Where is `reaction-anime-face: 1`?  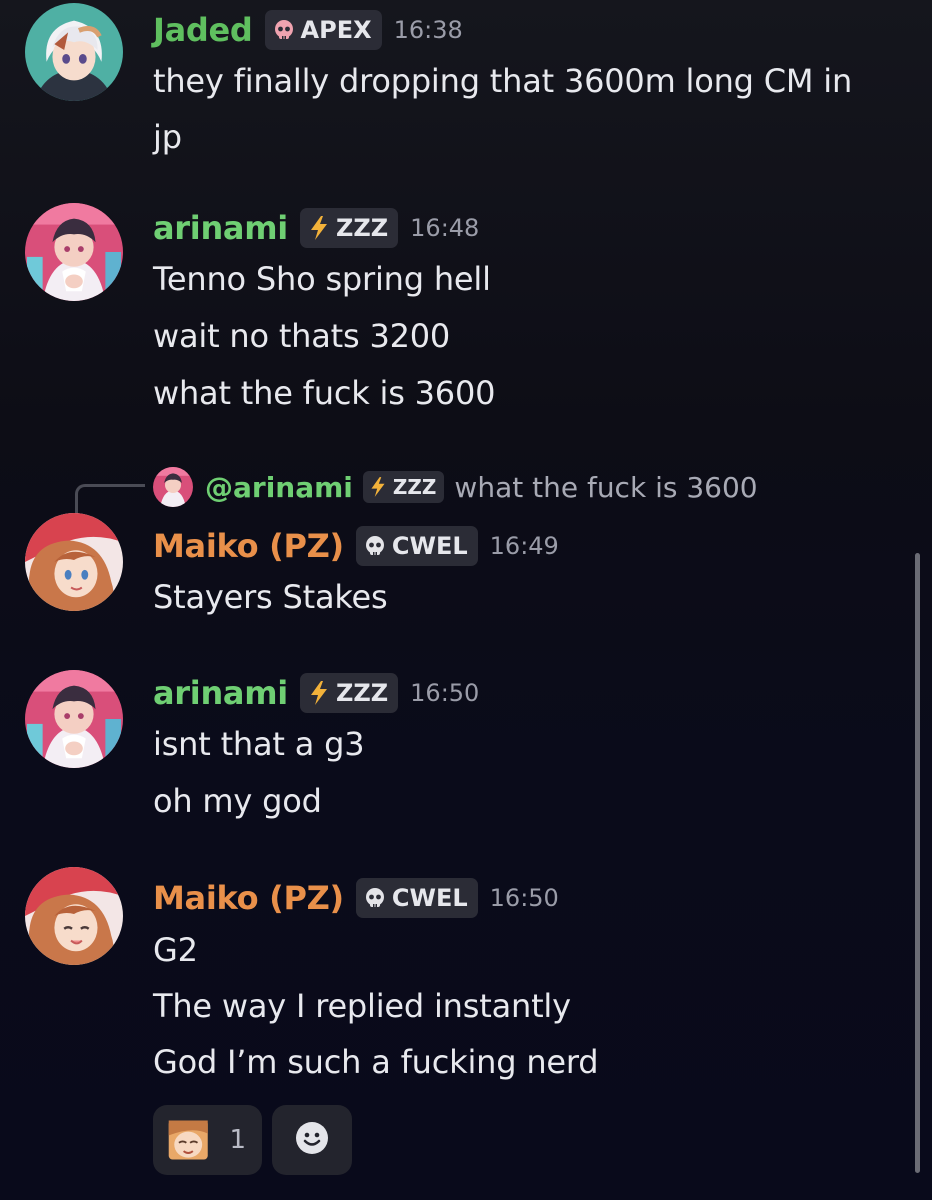 reaction-anime-face: 1 is located at coordinates (207, 1140).